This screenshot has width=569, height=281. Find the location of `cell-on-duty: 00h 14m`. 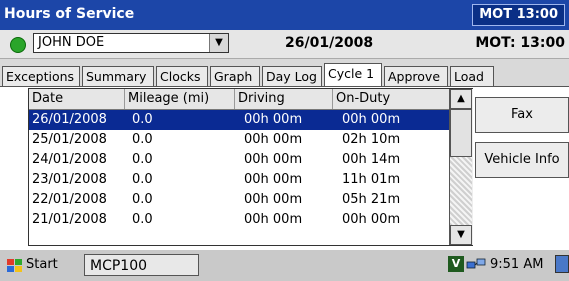

cell-on-duty: 00h 14m is located at coordinates (371, 159).